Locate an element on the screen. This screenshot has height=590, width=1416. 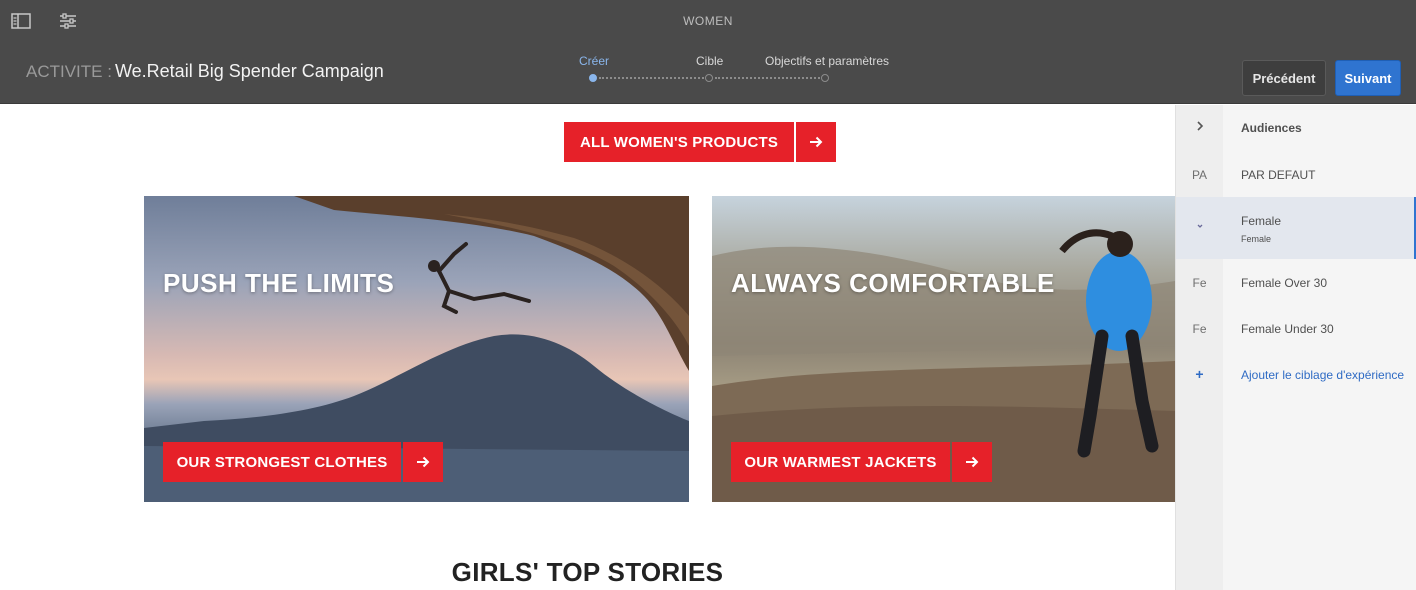
audience-item-female-over-30: Fe Female Over 30 is located at coordinates (1296, 282).